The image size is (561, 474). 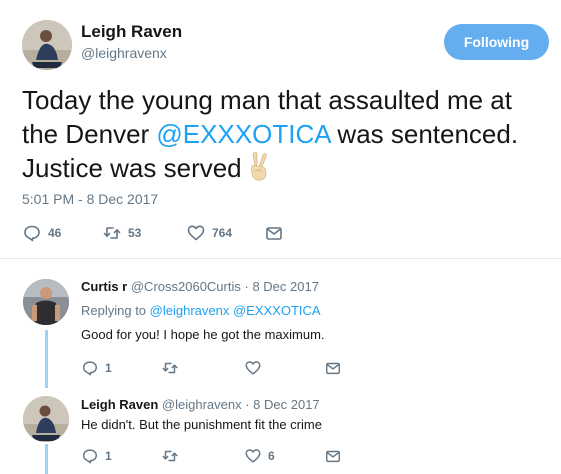 What do you see at coordinates (172, 233) in the screenshot?
I see `tweet-actions: 46 53 764` at bounding box center [172, 233].